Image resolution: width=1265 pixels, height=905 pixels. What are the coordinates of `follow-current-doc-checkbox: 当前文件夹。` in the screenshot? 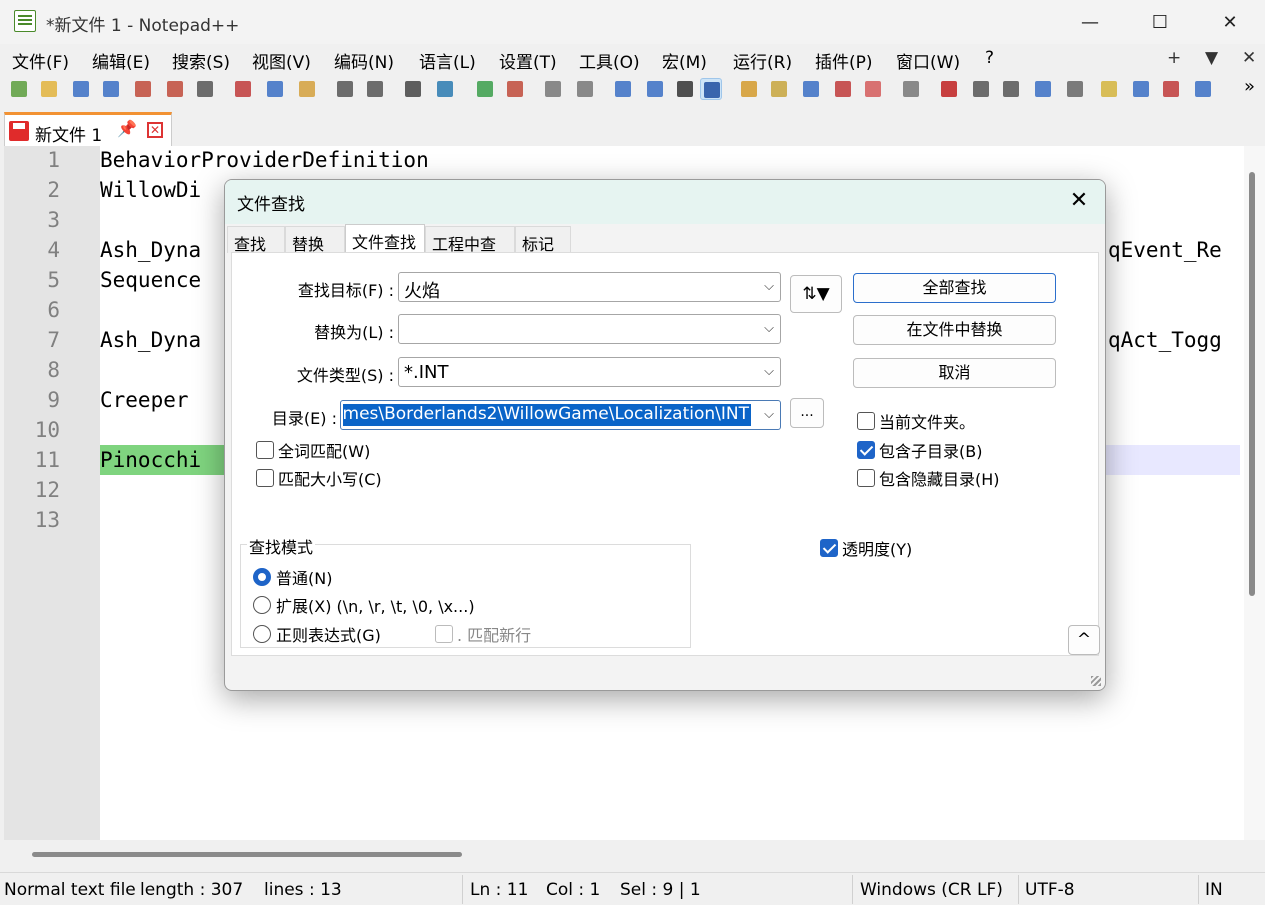 It's located at (916, 421).